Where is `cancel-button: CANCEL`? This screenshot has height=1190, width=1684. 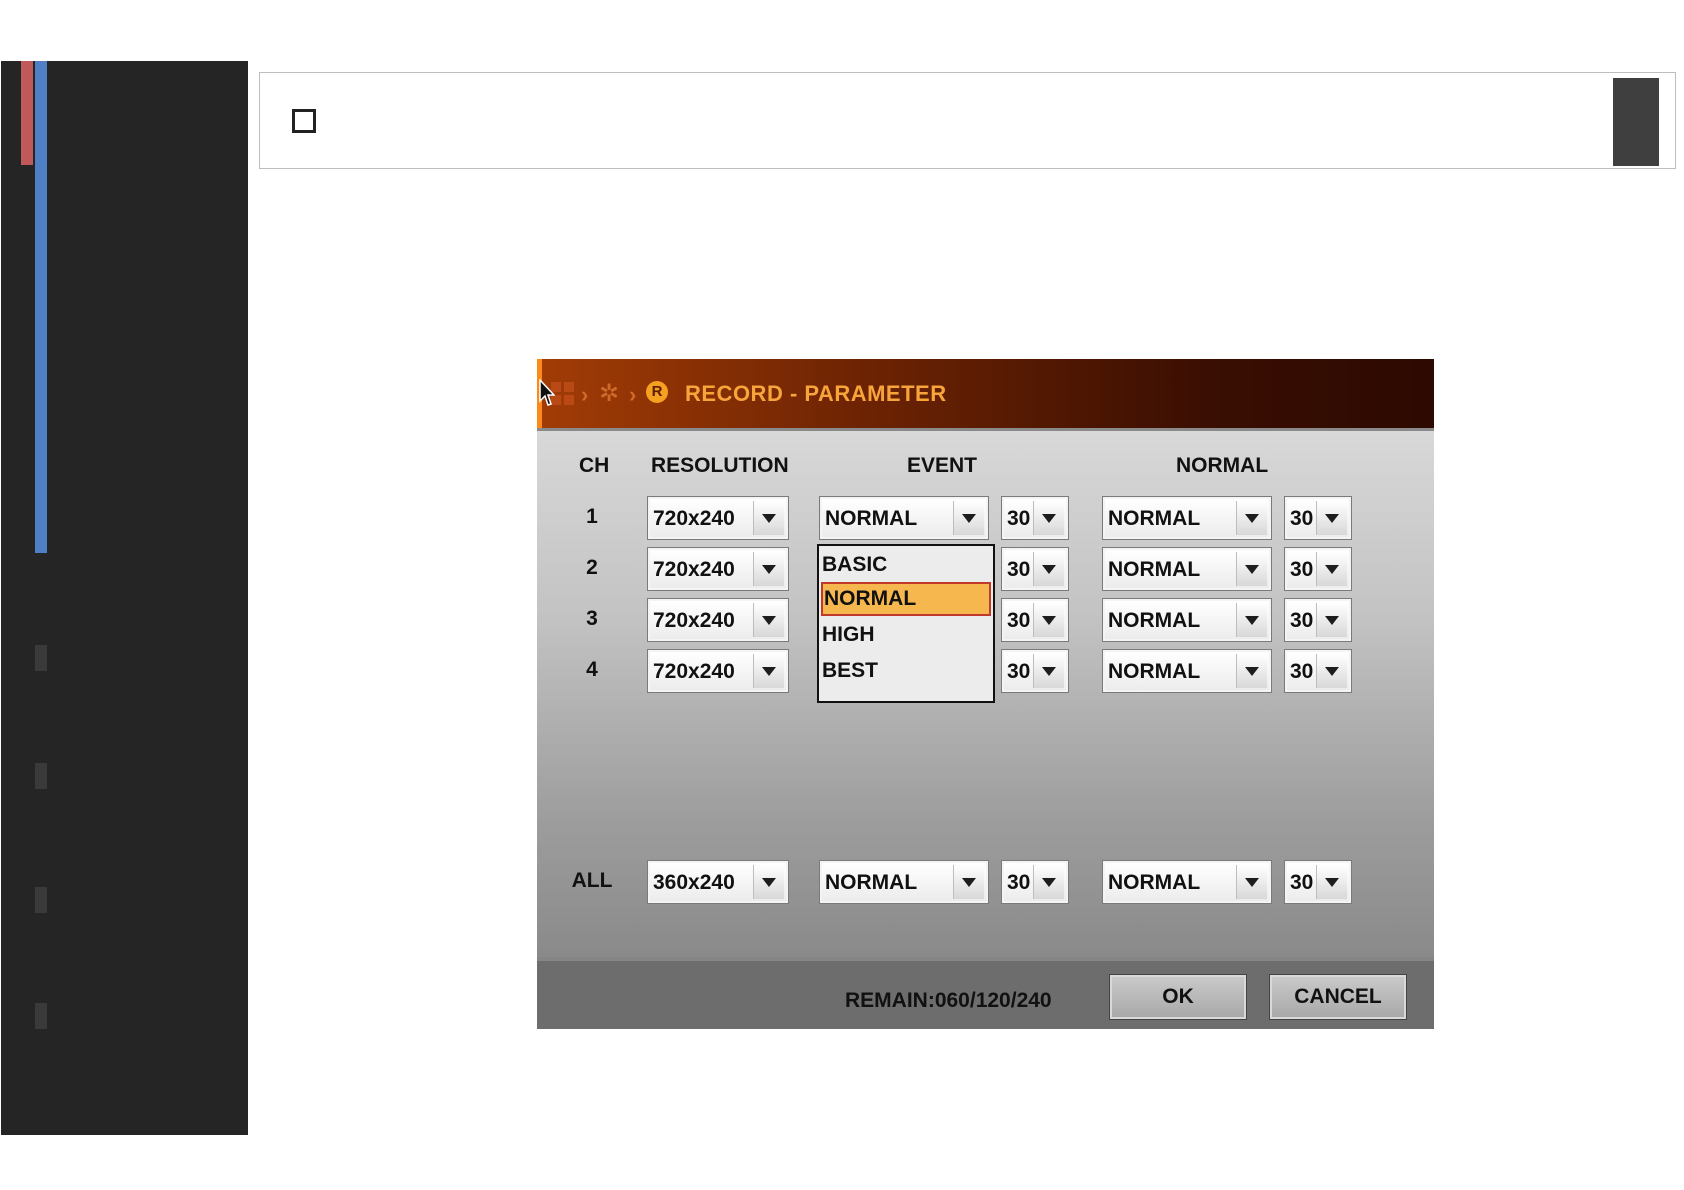
cancel-button: CANCEL is located at coordinates (1338, 997).